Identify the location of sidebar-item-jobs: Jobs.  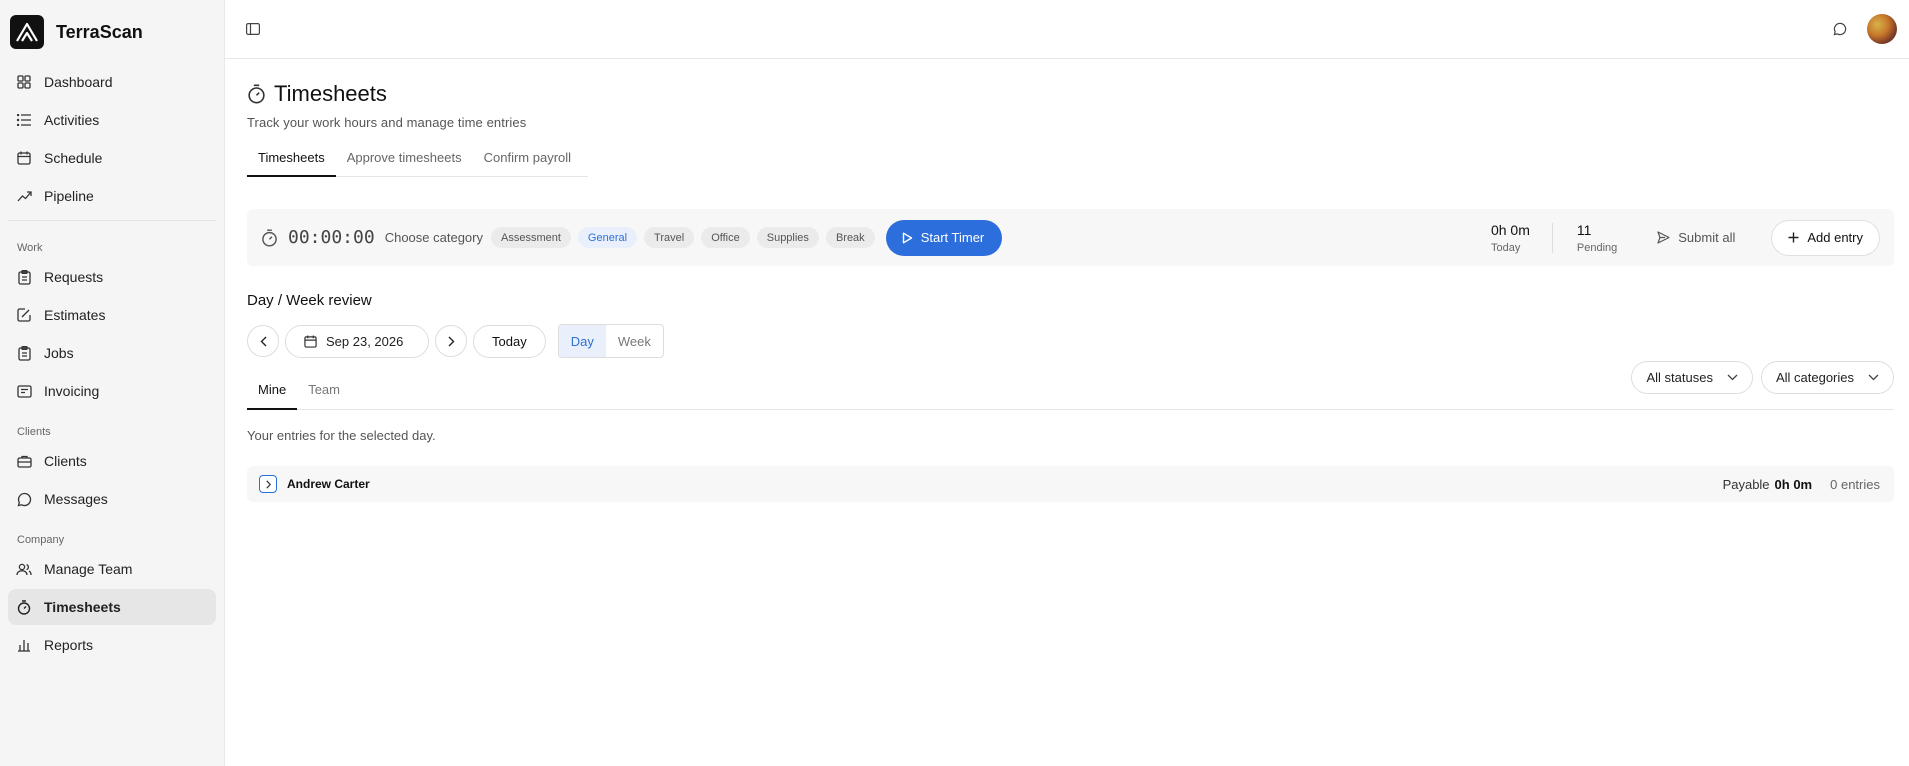
(112, 353).